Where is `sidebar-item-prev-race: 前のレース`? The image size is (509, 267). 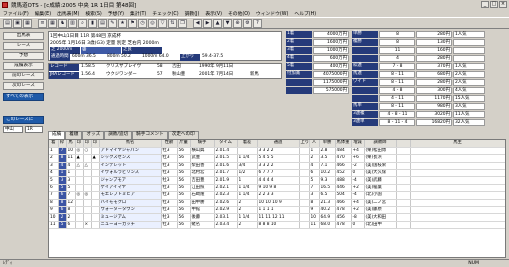 sidebar-item-prev-race: 前のレース is located at coordinates (23, 76).